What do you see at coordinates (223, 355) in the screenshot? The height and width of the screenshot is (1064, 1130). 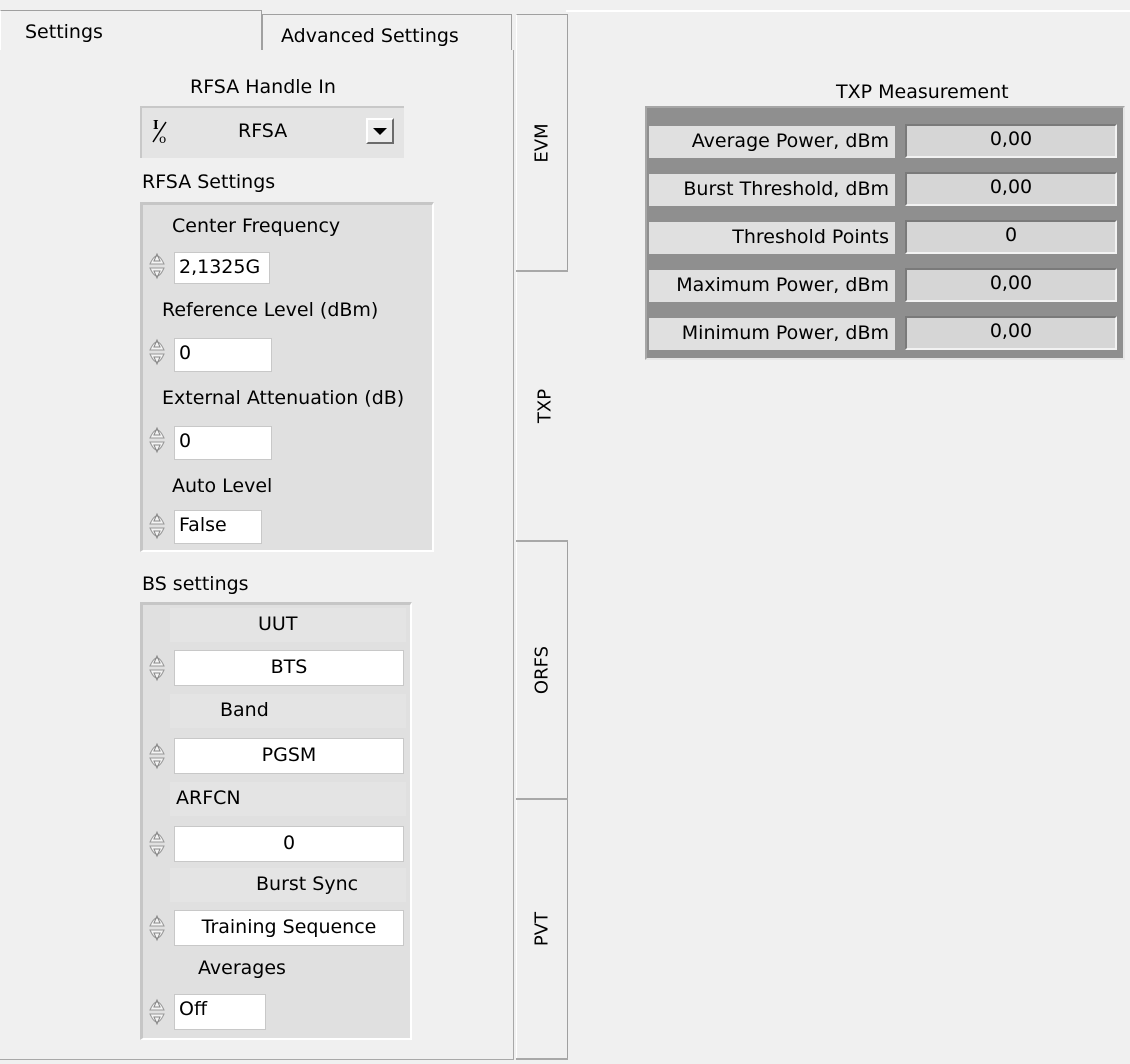 I see `reference-level-field: 0` at bounding box center [223, 355].